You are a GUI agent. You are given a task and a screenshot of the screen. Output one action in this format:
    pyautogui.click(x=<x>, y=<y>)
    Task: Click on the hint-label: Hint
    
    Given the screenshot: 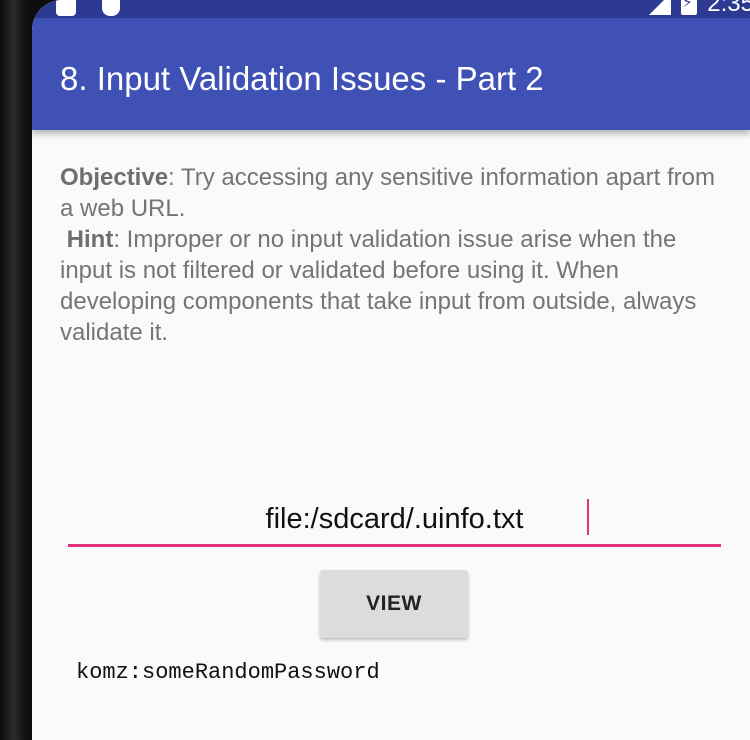 What is the action you would take?
    pyautogui.click(x=90, y=239)
    